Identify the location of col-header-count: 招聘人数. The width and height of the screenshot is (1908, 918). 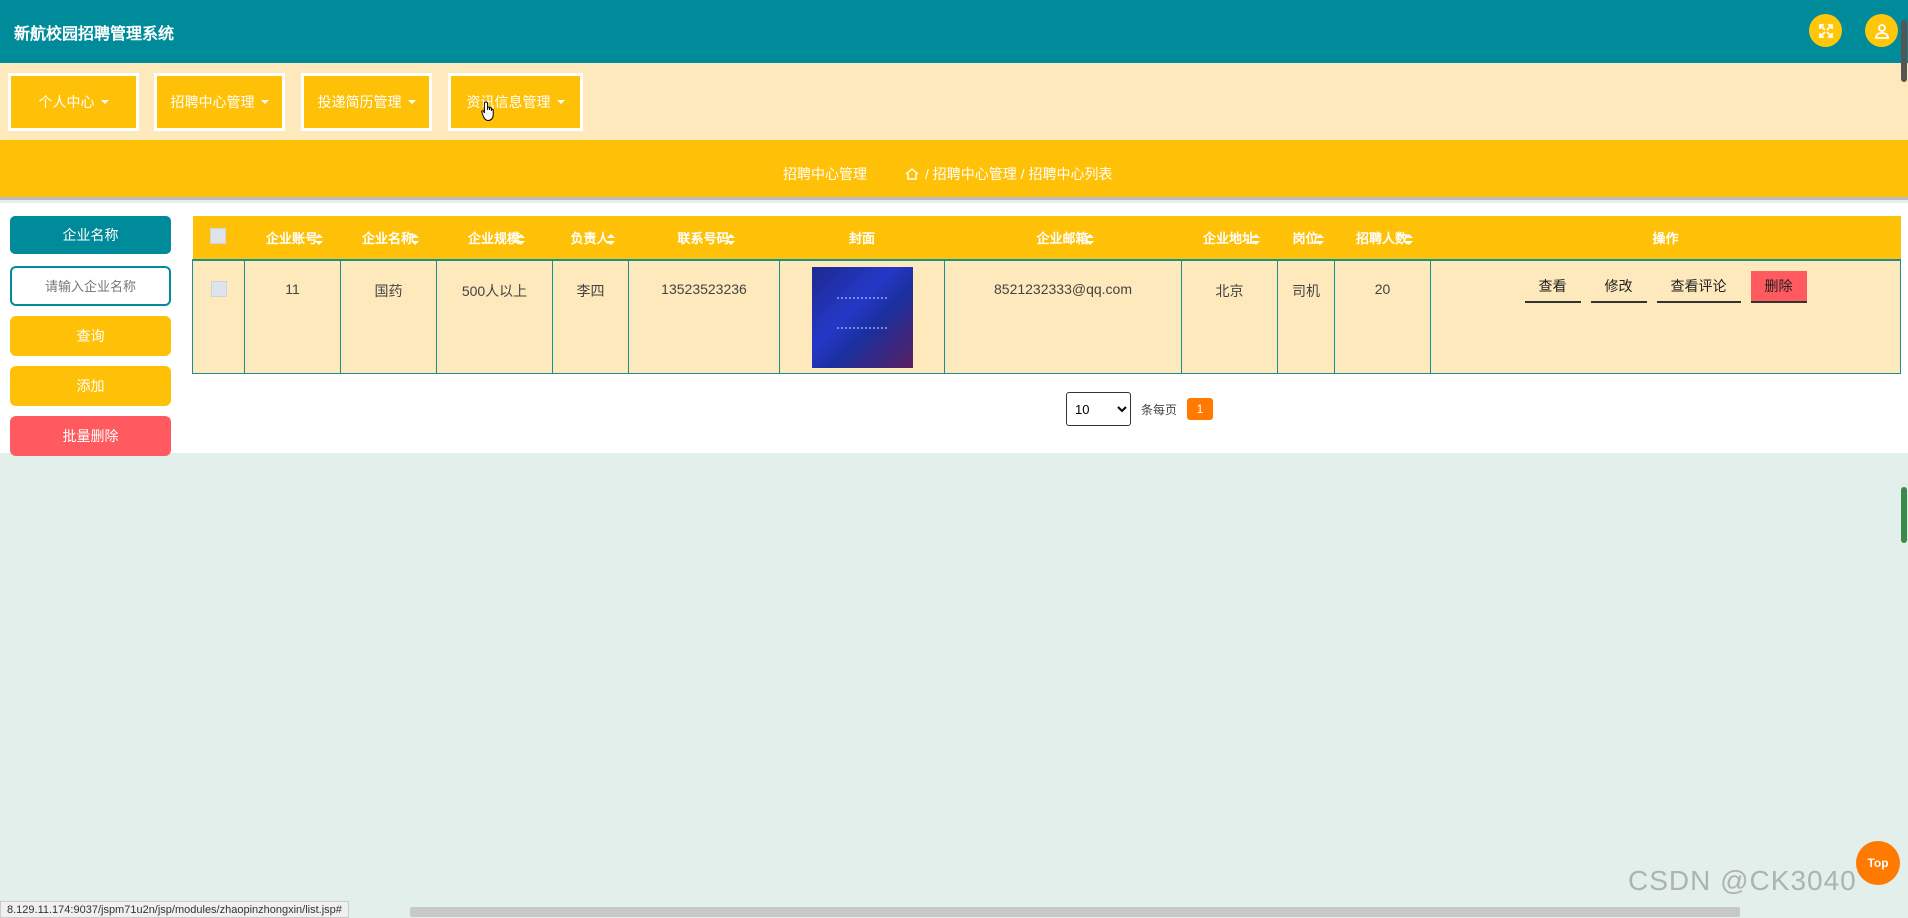
(1382, 238).